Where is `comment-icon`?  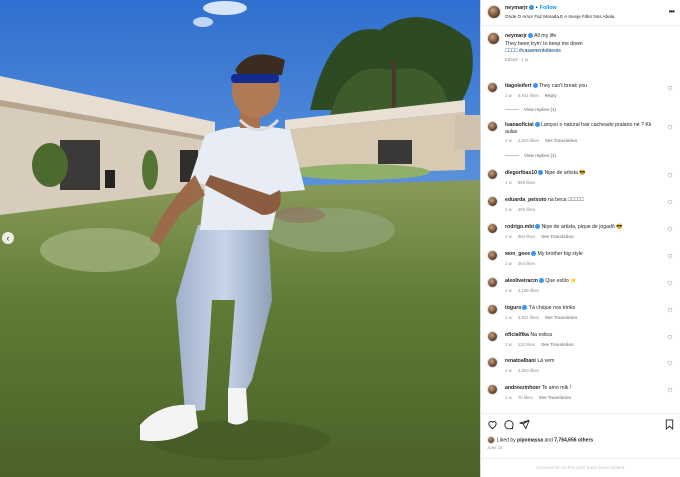 comment-icon is located at coordinates (508, 424).